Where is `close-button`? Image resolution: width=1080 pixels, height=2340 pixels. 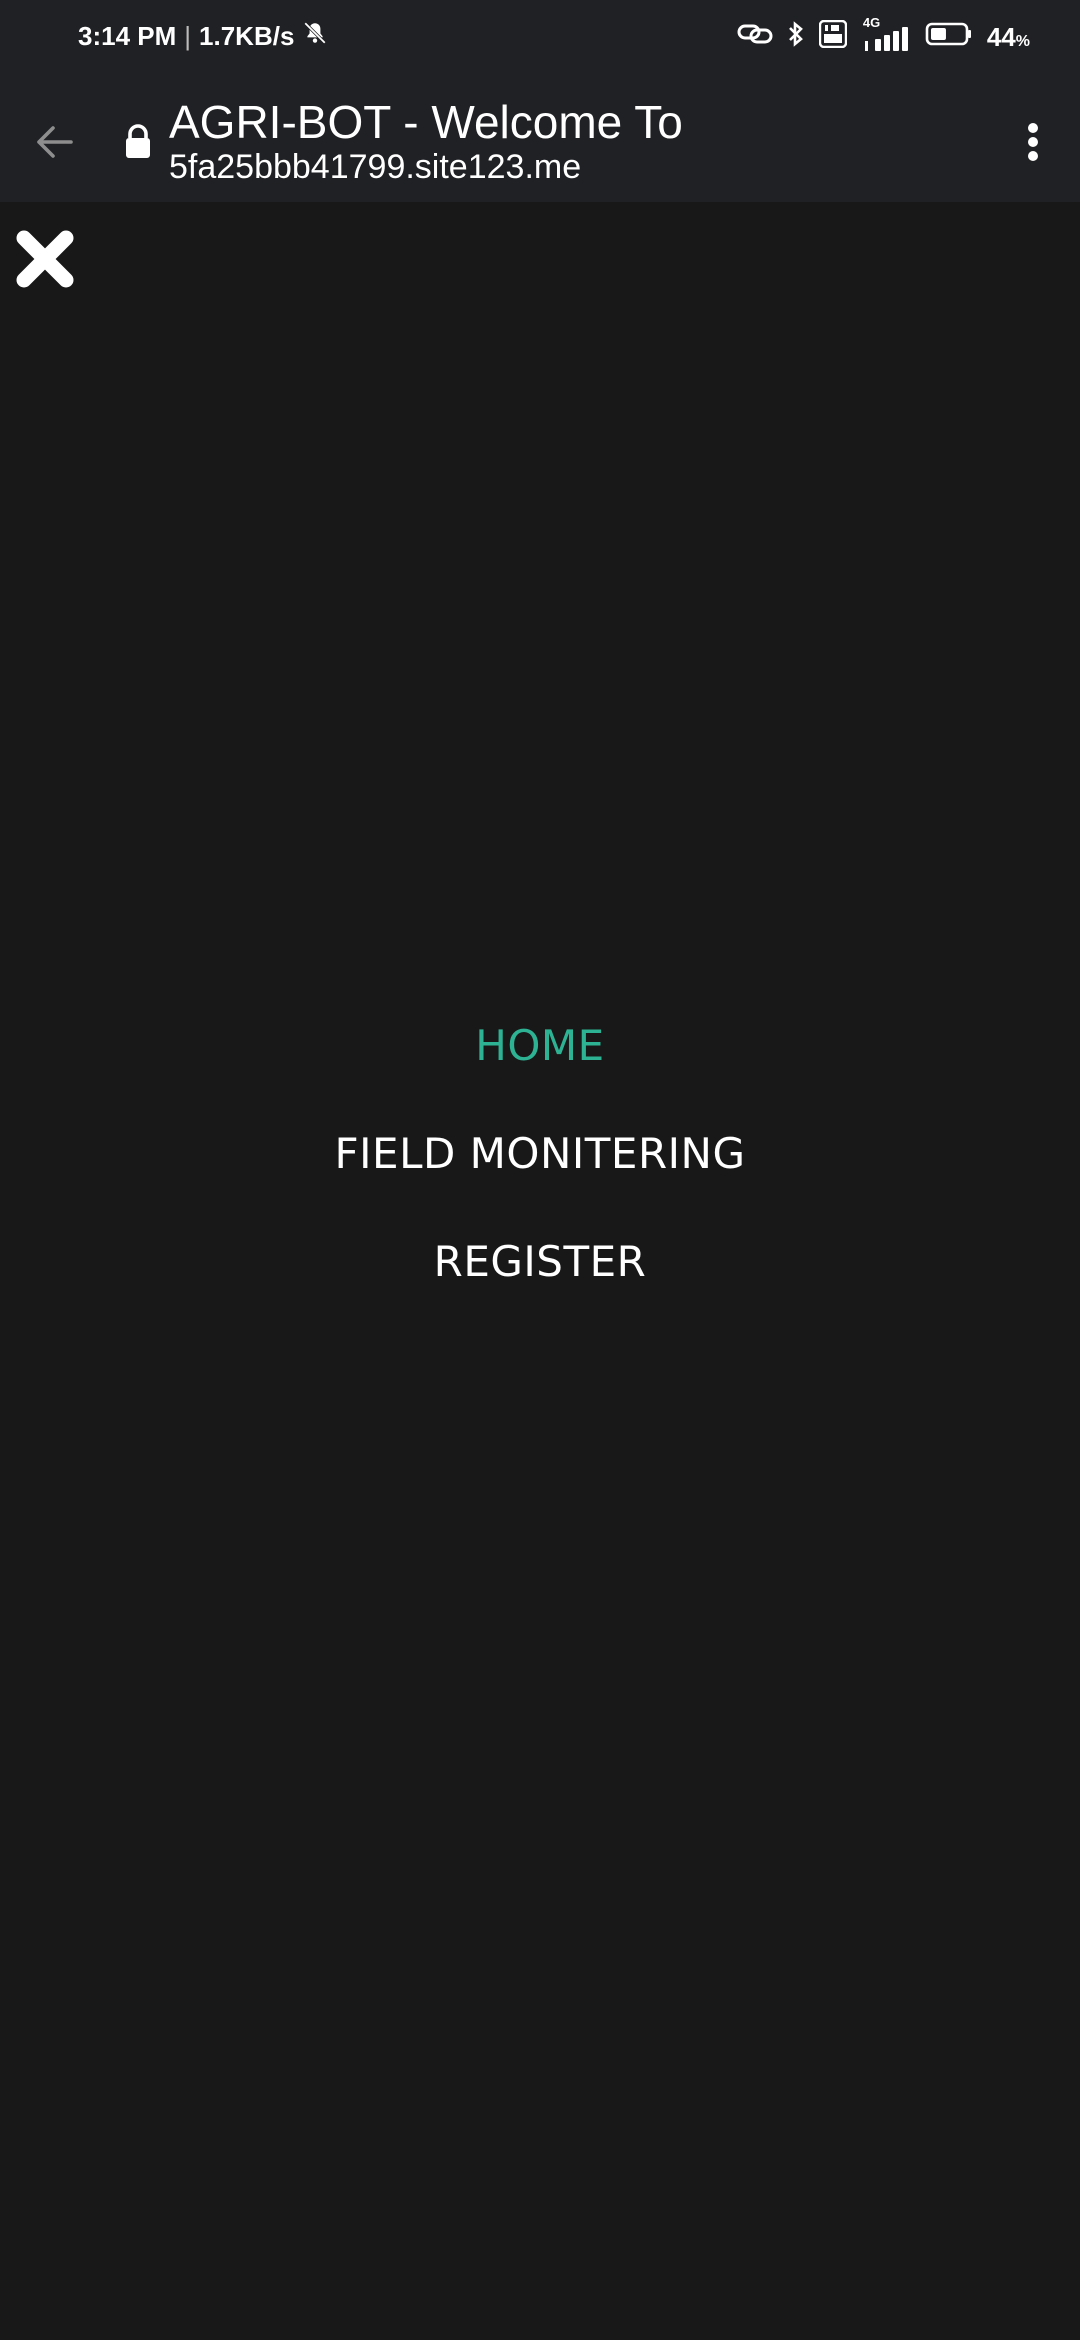 close-button is located at coordinates (45, 259).